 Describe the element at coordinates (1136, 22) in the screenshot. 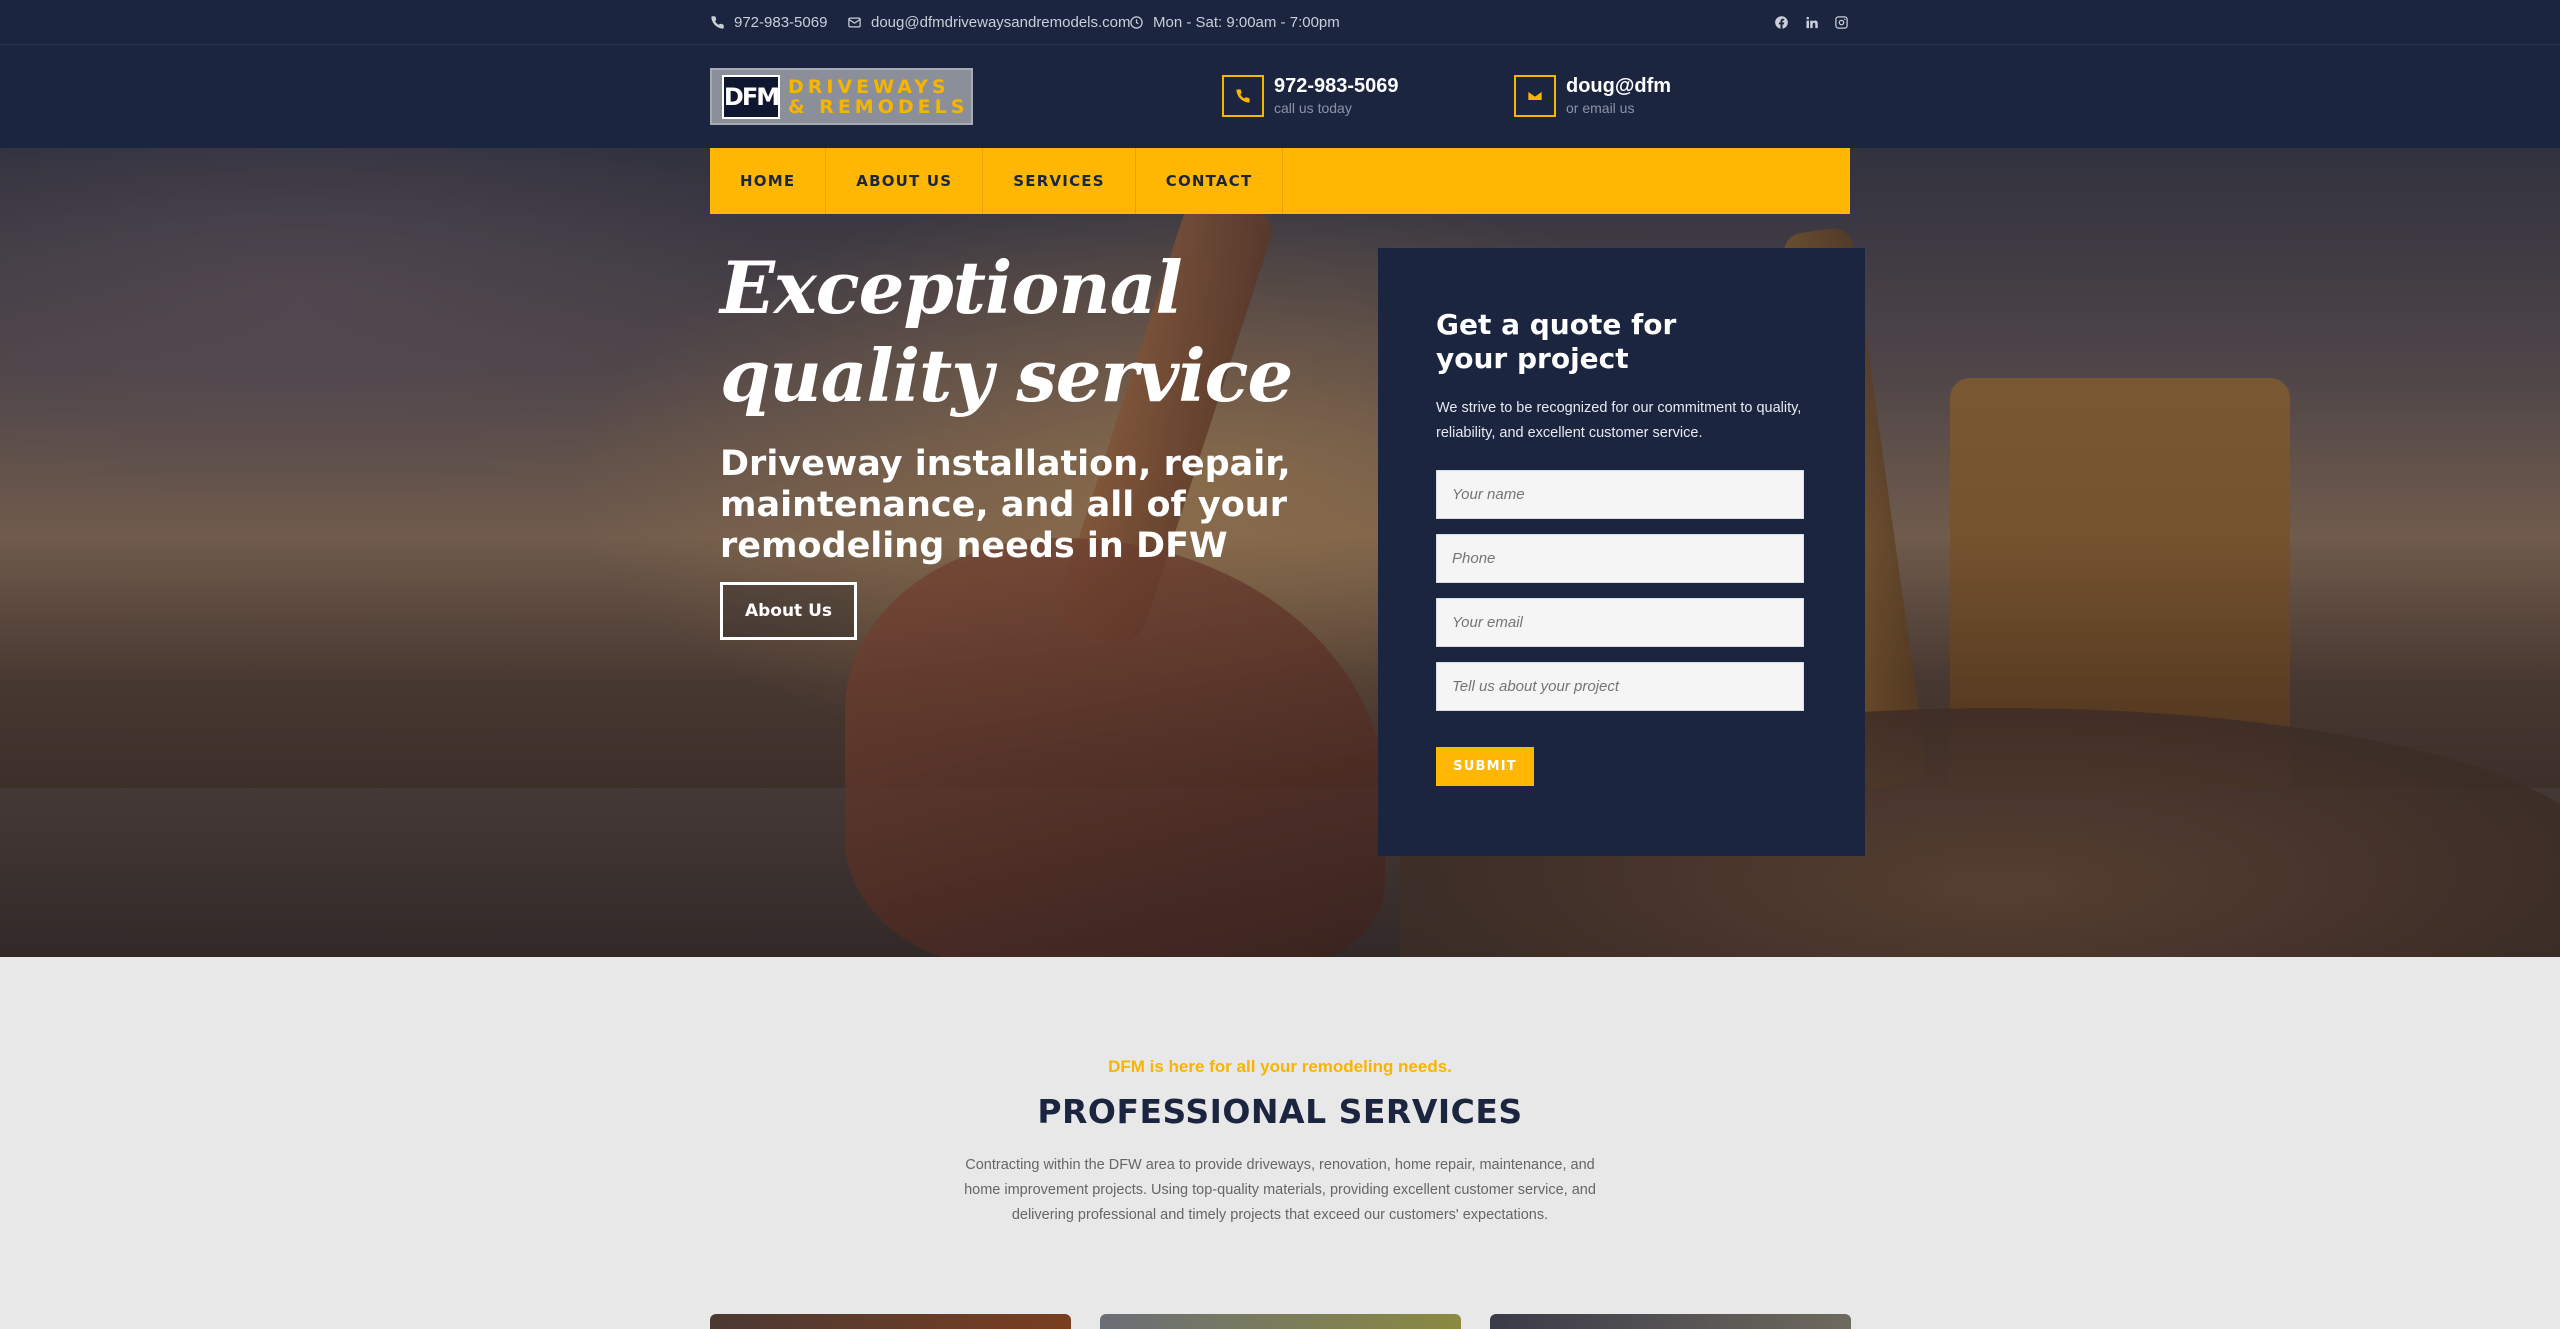

I see `clock-icon` at that location.